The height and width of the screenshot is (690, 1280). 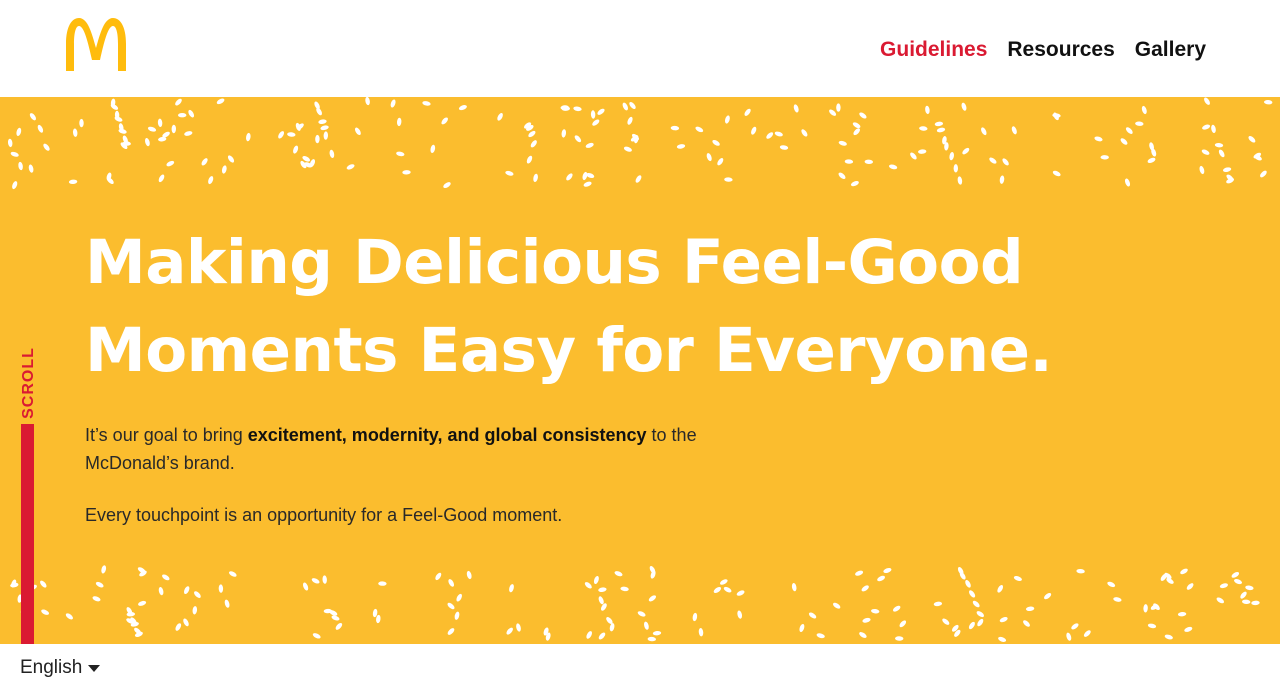 What do you see at coordinates (1060, 50) in the screenshot?
I see `nav-item-resources: Resources` at bounding box center [1060, 50].